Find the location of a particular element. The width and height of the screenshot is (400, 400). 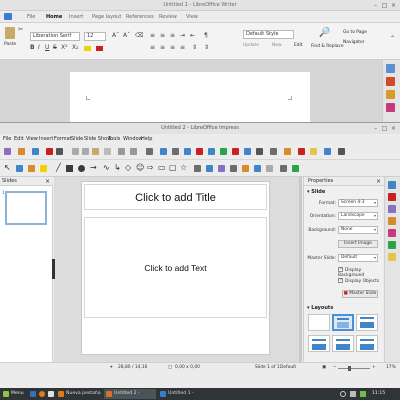

tab-page-layout: Page layout is located at coordinates (106, 17).